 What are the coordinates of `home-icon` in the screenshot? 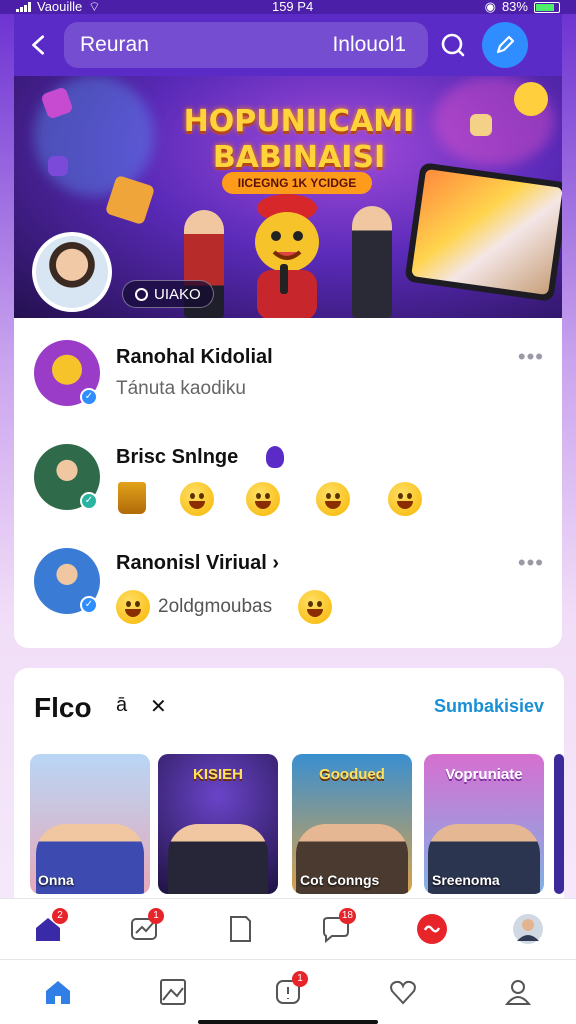 It's located at (57, 992).